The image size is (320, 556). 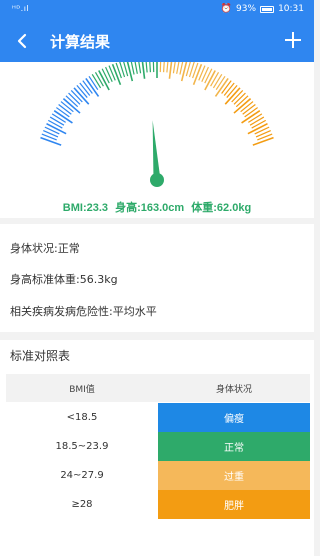 I want to click on gauge-hub, so click(x=157, y=180).